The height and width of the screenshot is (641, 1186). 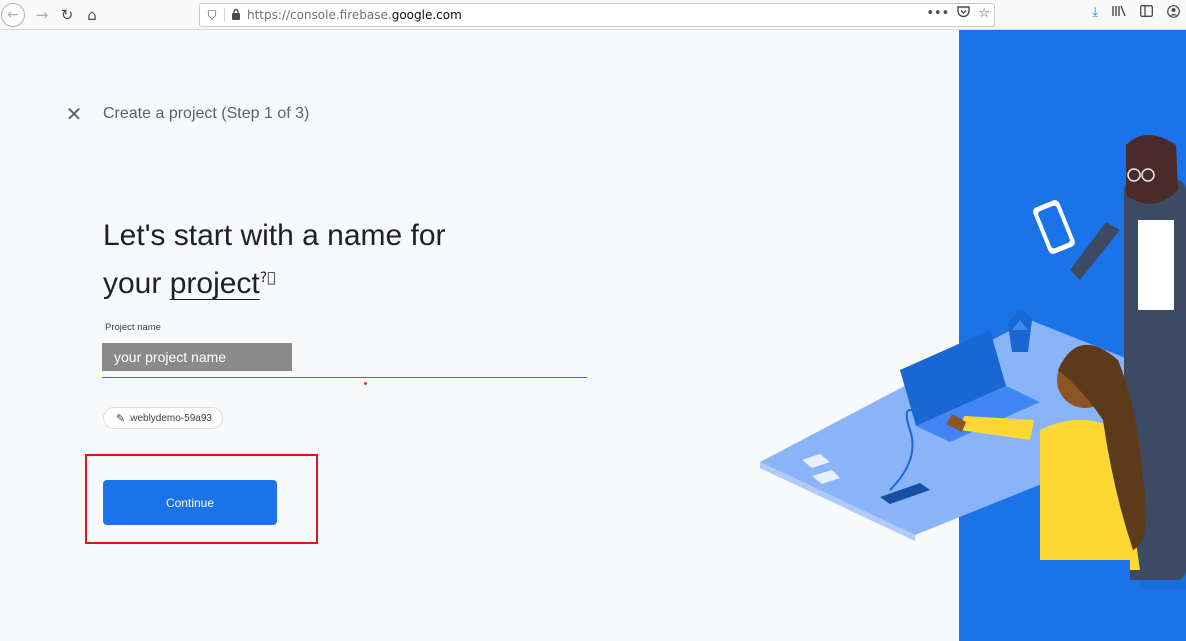 What do you see at coordinates (319, 15) in the screenshot?
I see `url-prefix: https://console.firebase.` at bounding box center [319, 15].